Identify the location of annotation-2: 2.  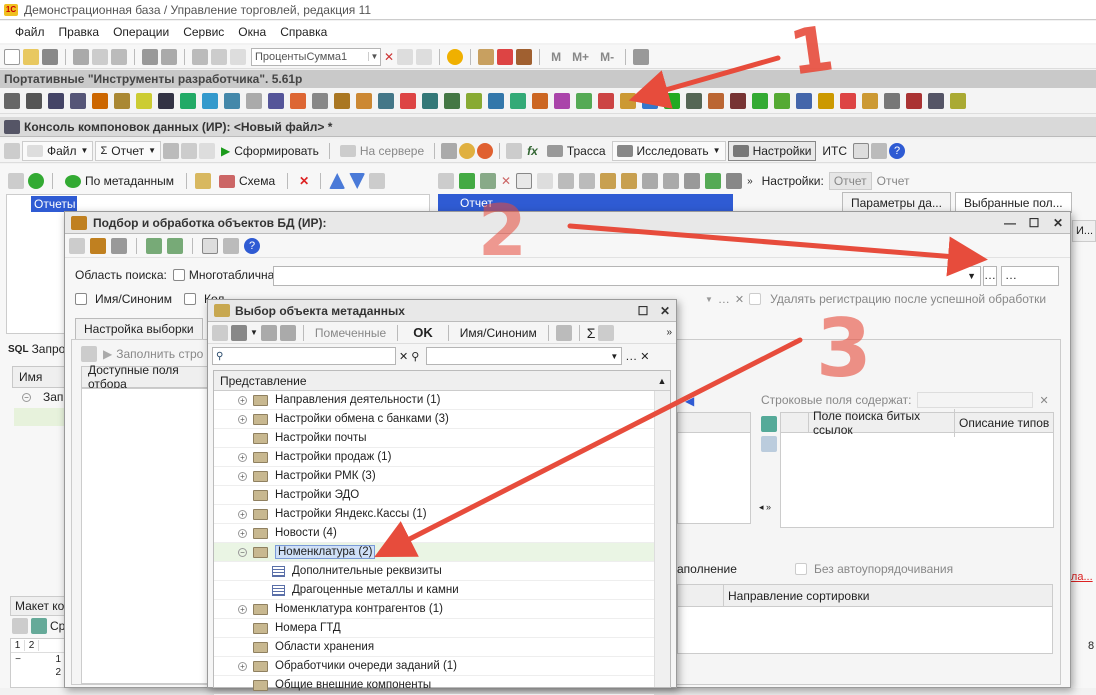
(502, 231).